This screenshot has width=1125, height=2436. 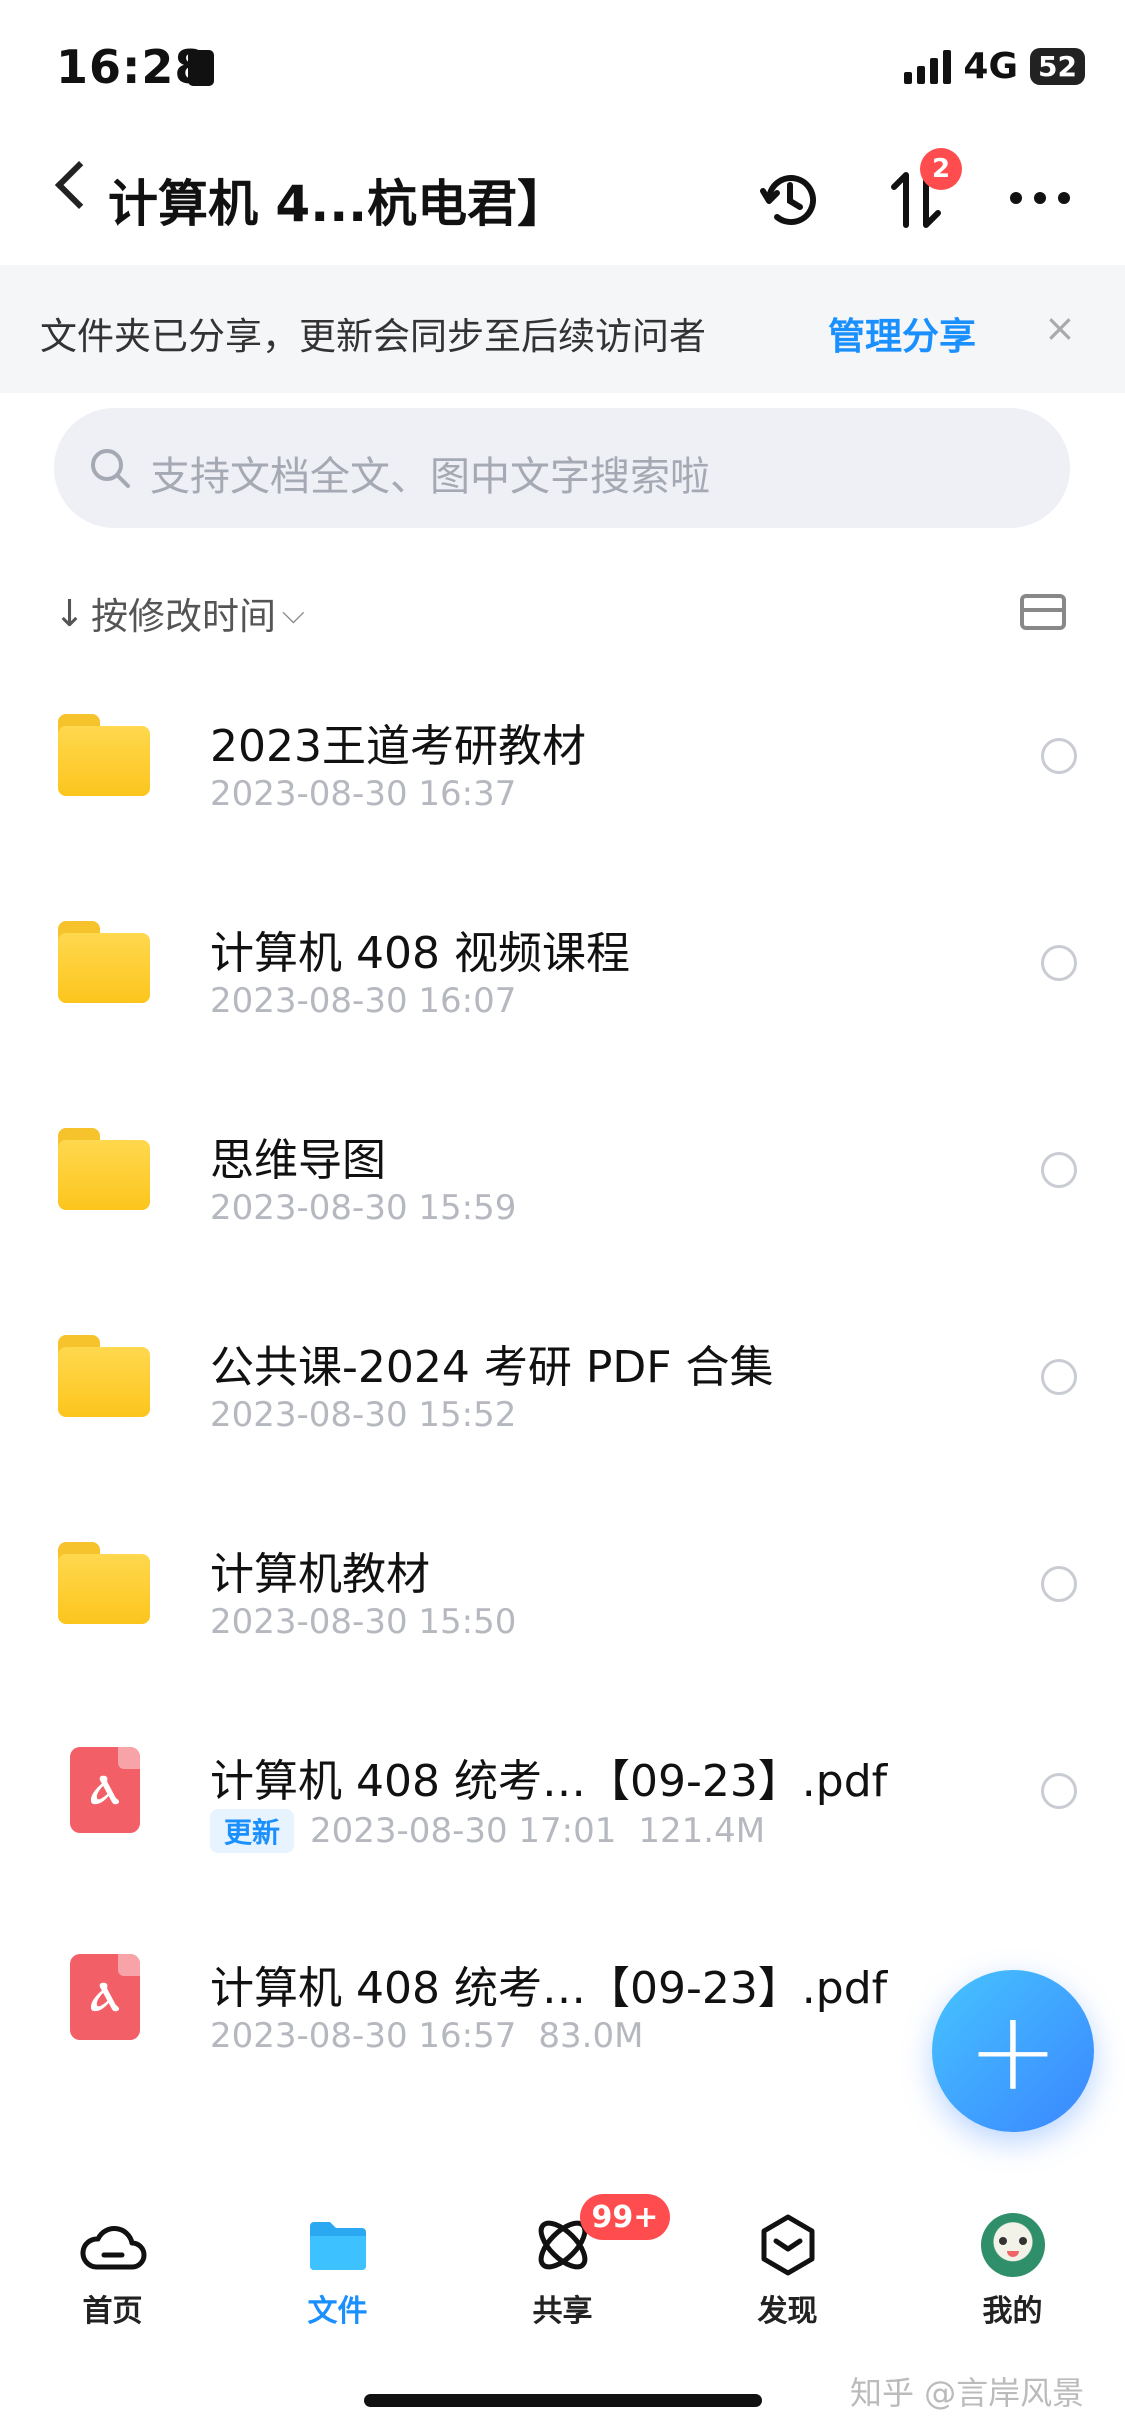 I want to click on plus-icon: +, so click(x=1013, y=2051).